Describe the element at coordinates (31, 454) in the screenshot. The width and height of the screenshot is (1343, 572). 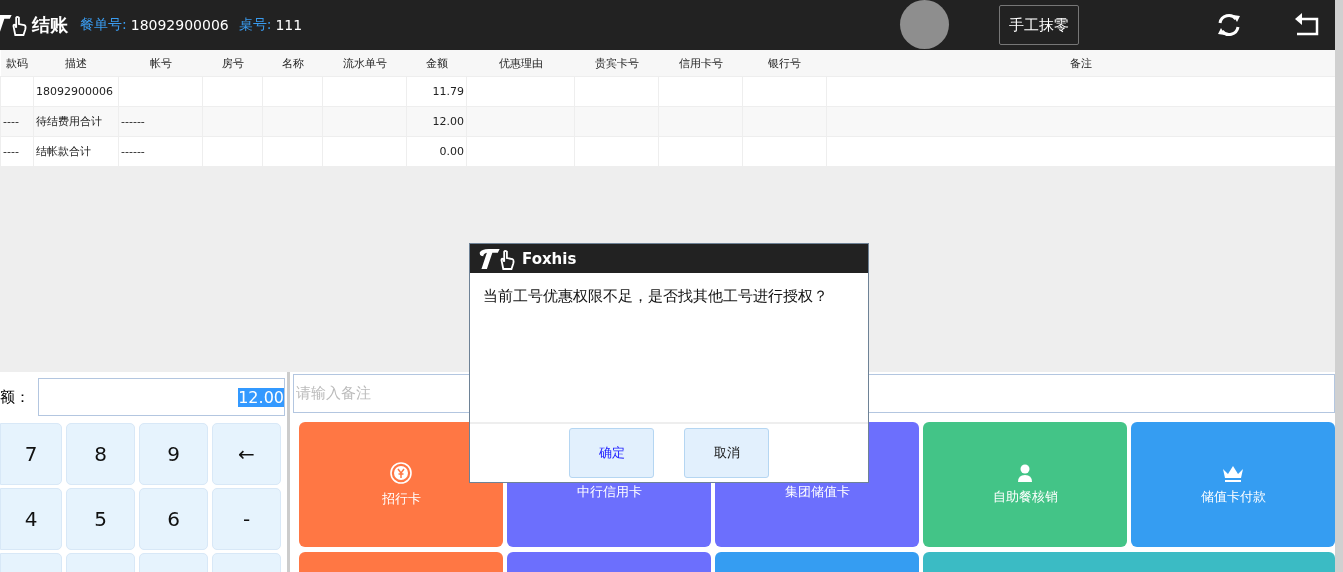
I see `keypad-key: 7` at that location.